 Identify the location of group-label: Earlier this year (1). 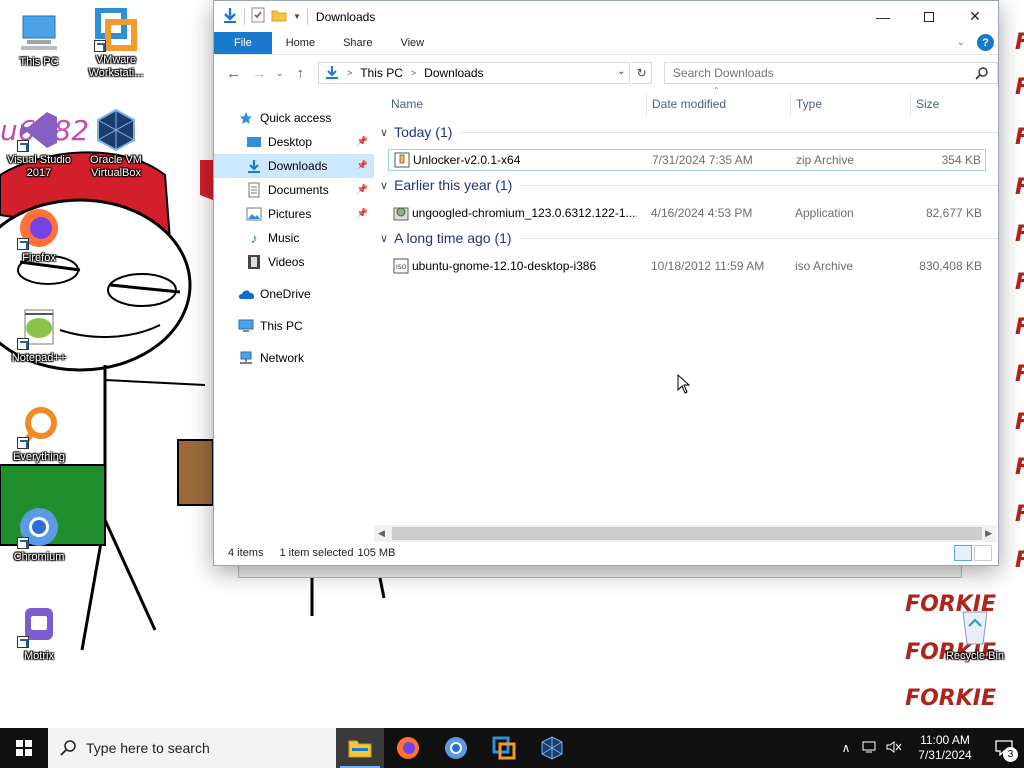
(453, 185).